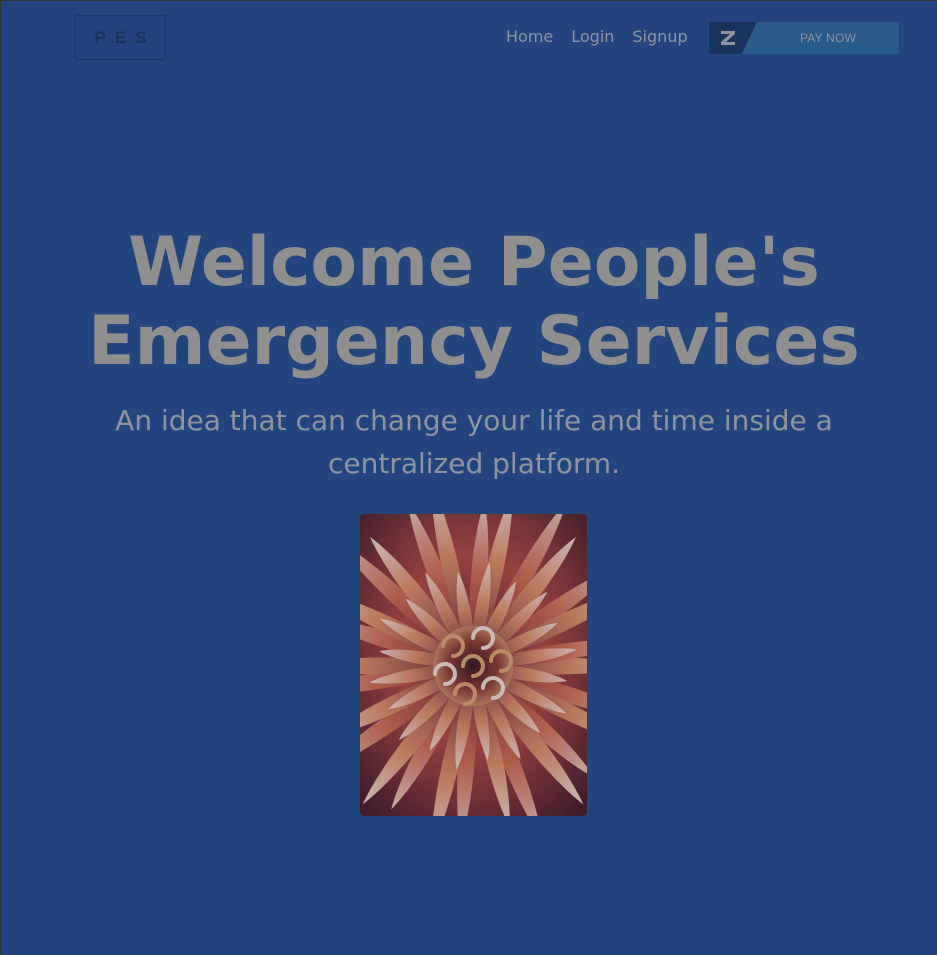 This screenshot has width=937, height=955. I want to click on pay-now-label: PAY NOW, so click(828, 38).